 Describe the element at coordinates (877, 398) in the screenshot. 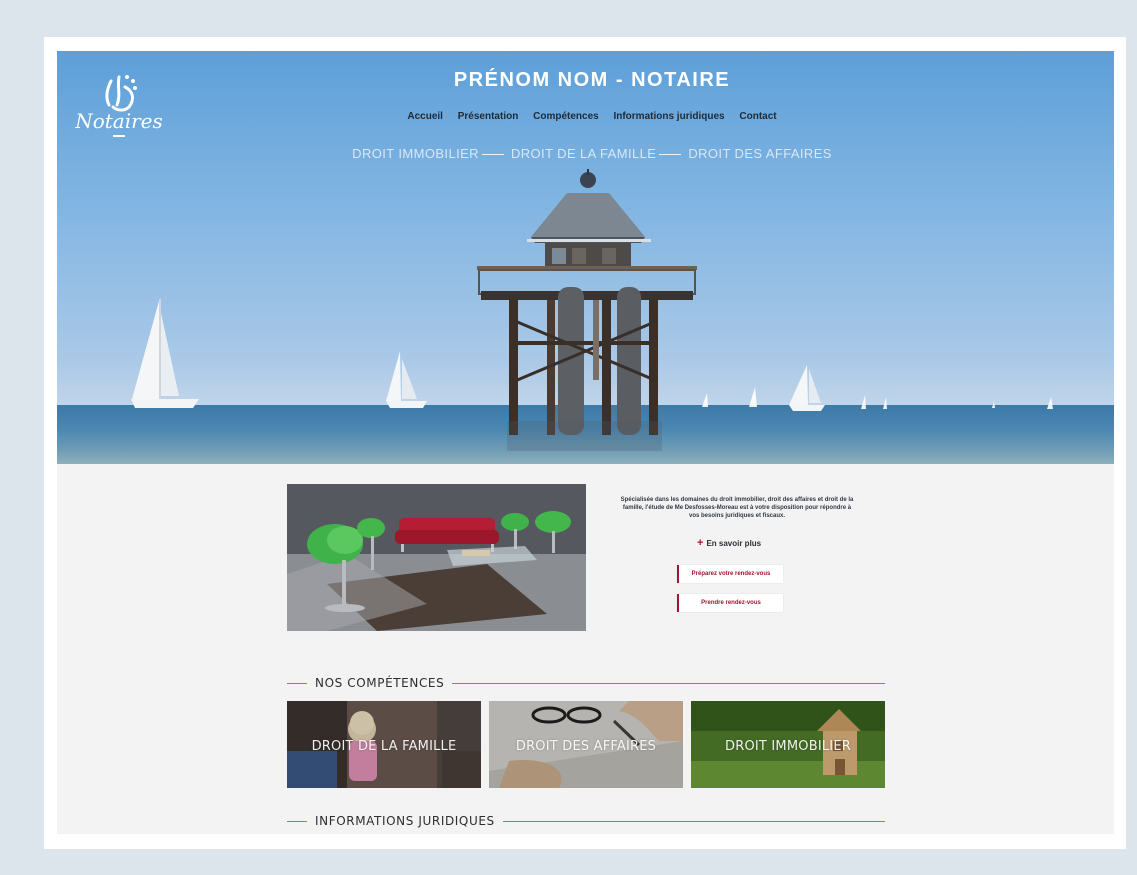

I see `distant-sailboats` at that location.